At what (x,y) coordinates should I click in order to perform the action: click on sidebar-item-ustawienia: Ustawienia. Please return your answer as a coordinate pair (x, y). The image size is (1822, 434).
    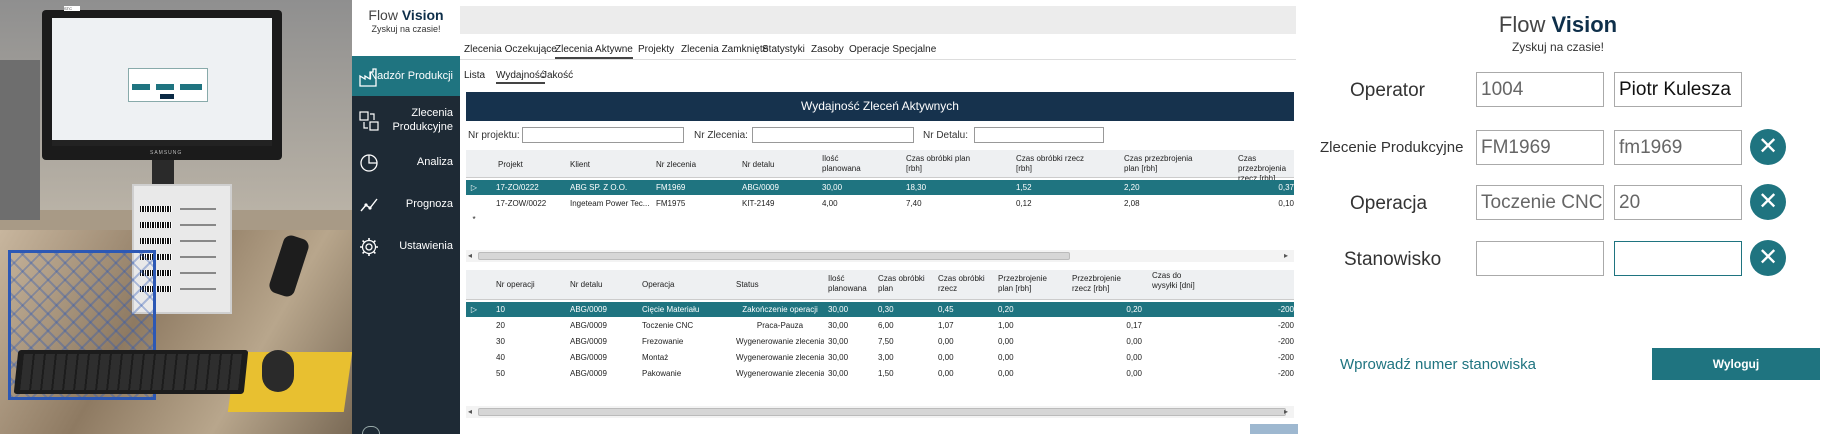
    Looking at the image, I should click on (406, 246).